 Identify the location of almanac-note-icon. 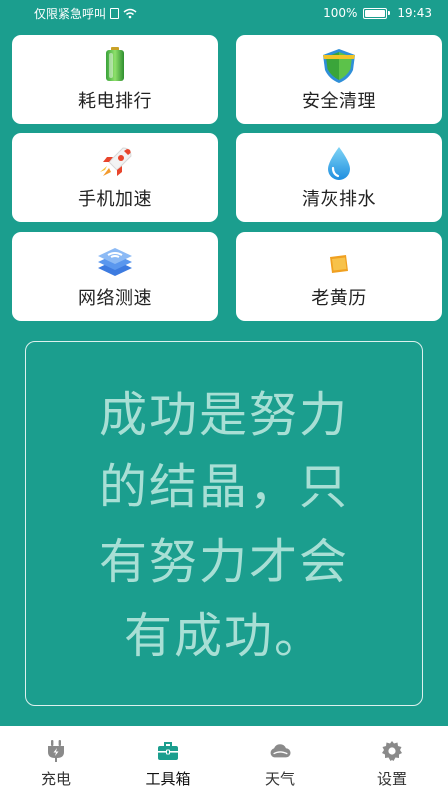
(339, 264).